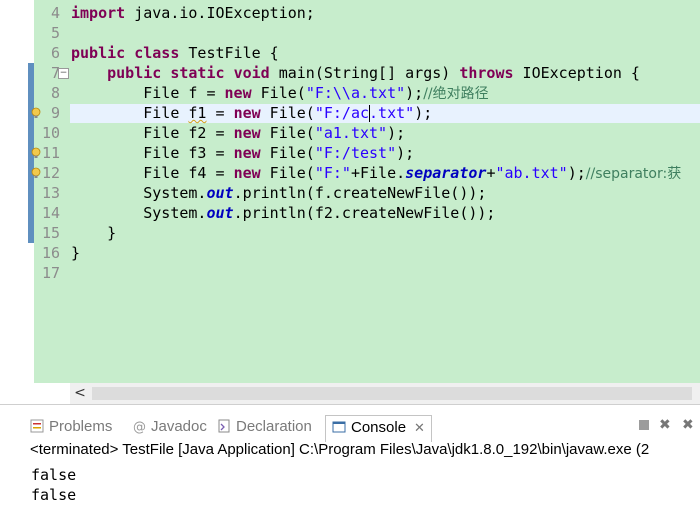  Describe the element at coordinates (360, 193) in the screenshot. I see `code-text: .println(f.createNewFile());` at that location.